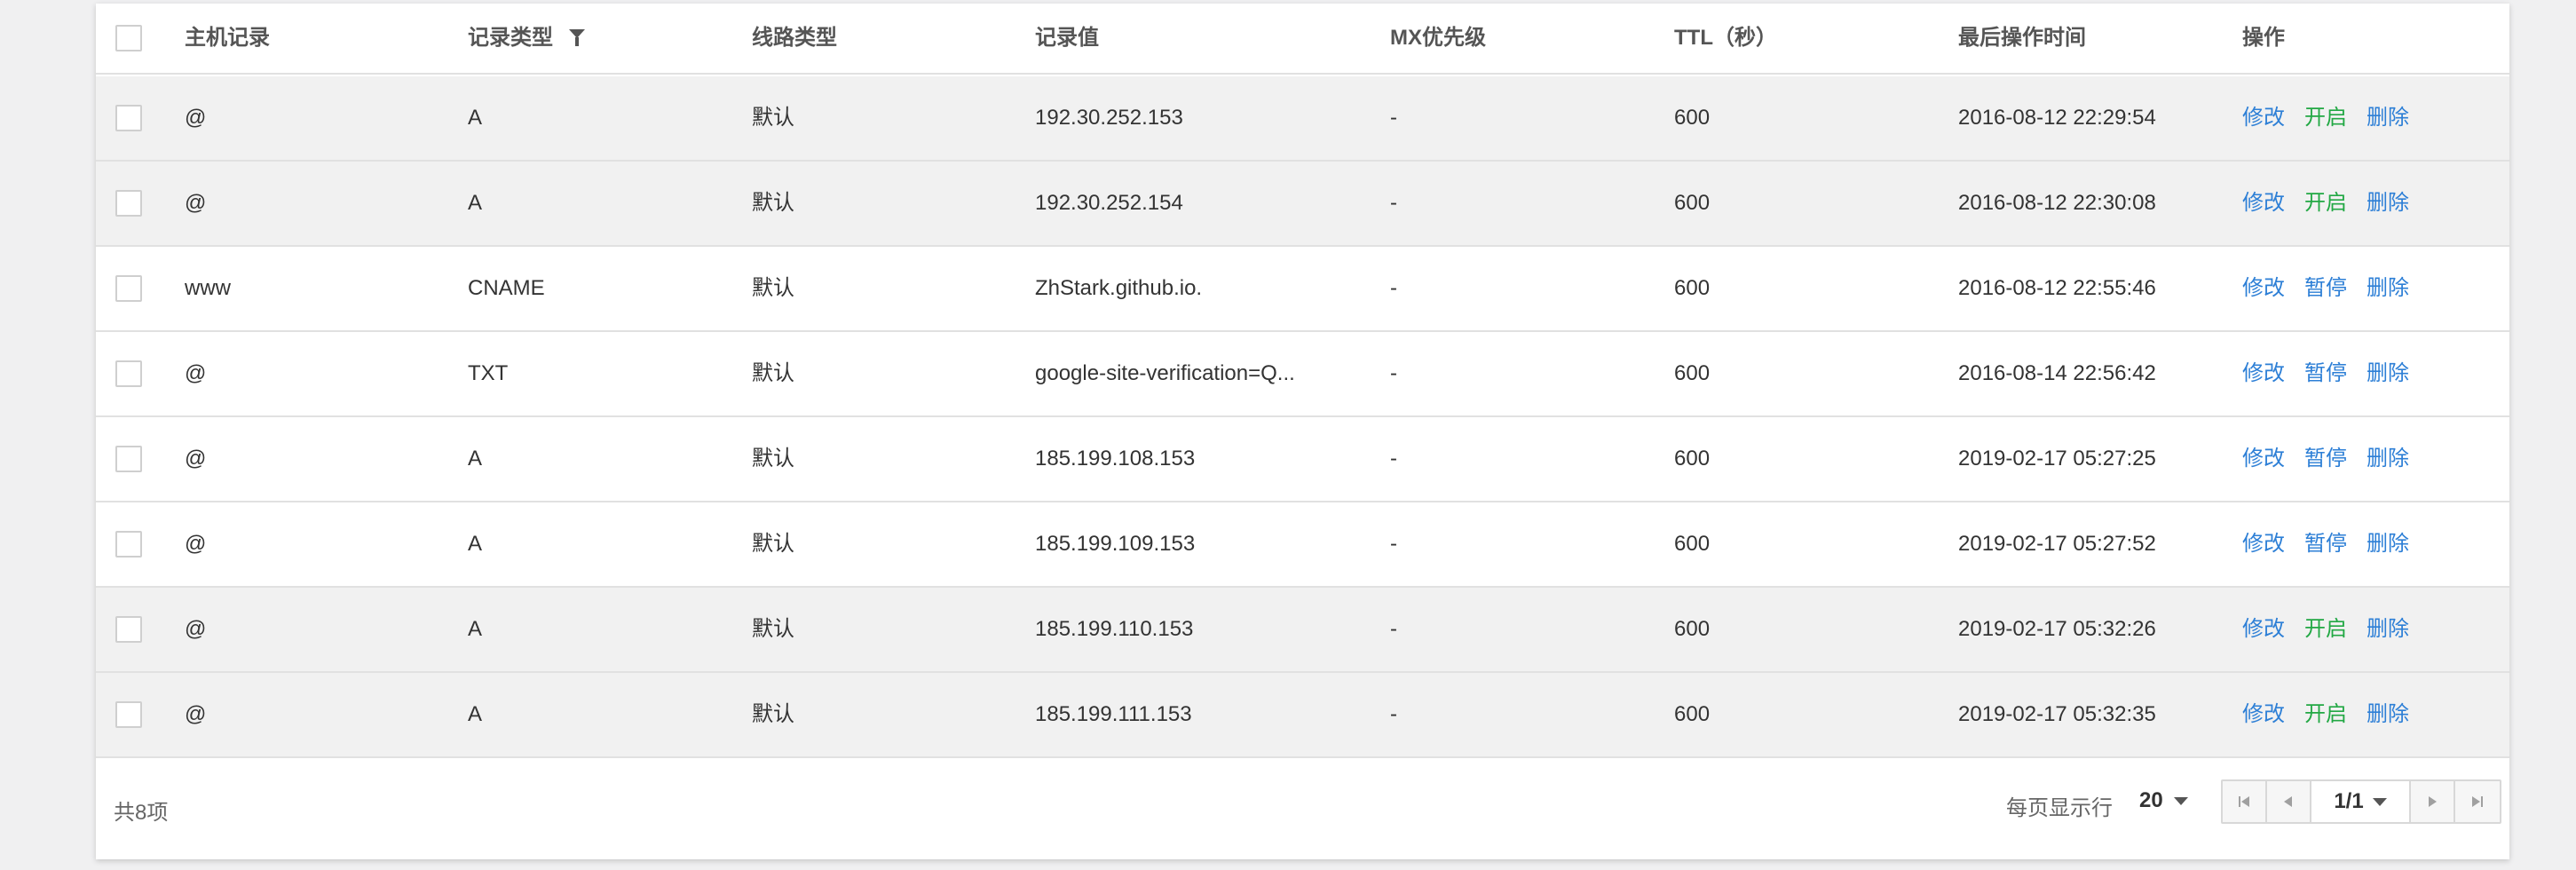 The width and height of the screenshot is (2576, 870). I want to click on header-line: 线路类型, so click(794, 38).